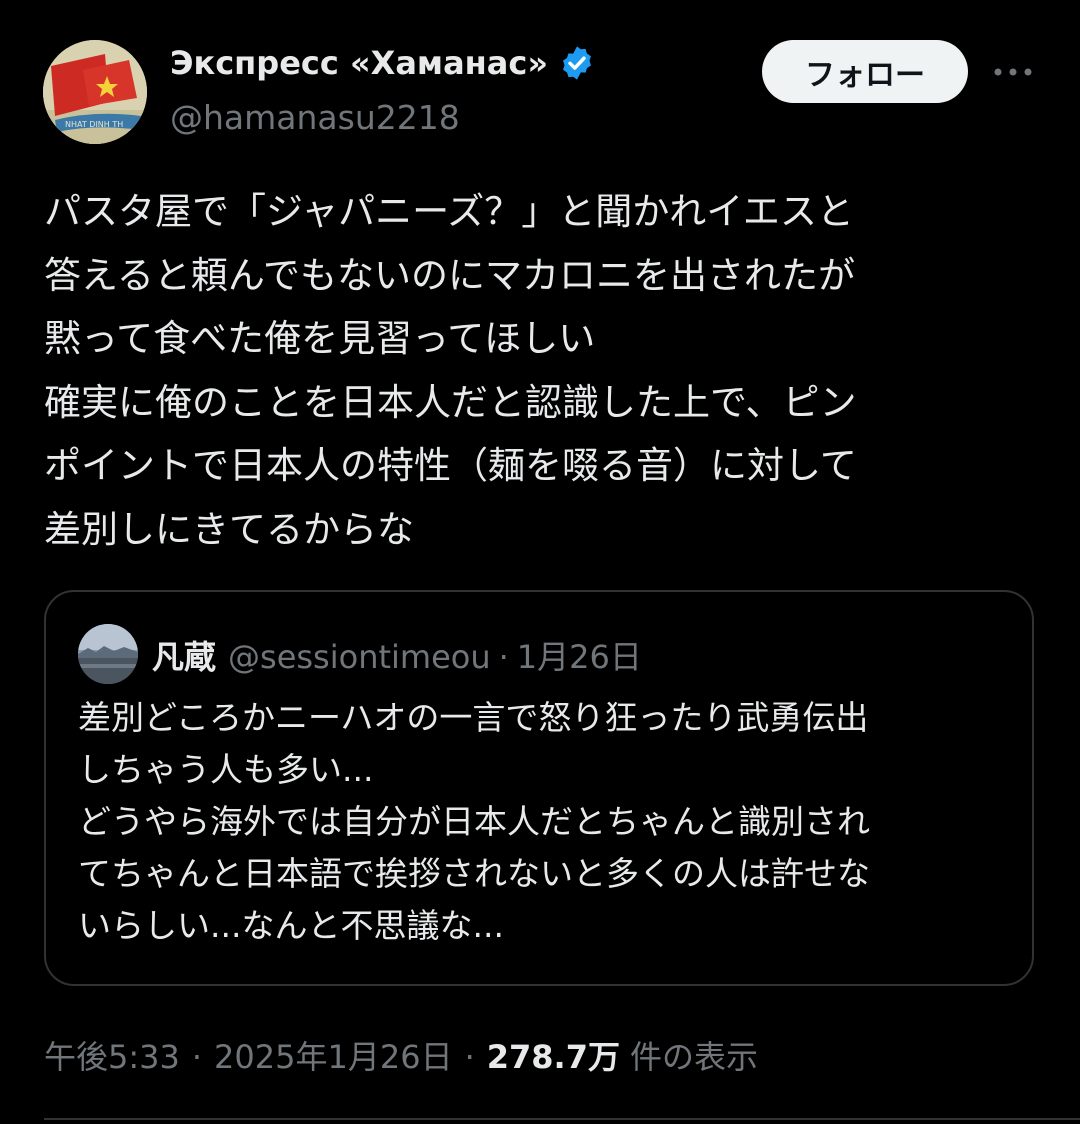 The height and width of the screenshot is (1124, 1080). What do you see at coordinates (359, 63) in the screenshot?
I see `author-name-text: Экспресс «Хаманас»` at bounding box center [359, 63].